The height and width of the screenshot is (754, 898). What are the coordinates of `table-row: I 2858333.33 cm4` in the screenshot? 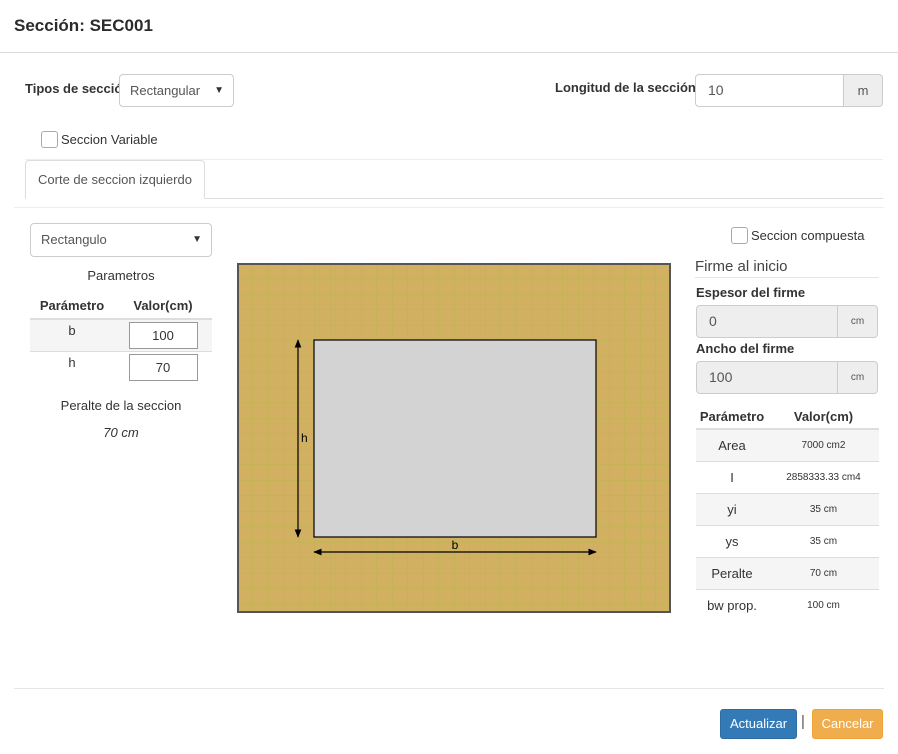 It's located at (787, 476).